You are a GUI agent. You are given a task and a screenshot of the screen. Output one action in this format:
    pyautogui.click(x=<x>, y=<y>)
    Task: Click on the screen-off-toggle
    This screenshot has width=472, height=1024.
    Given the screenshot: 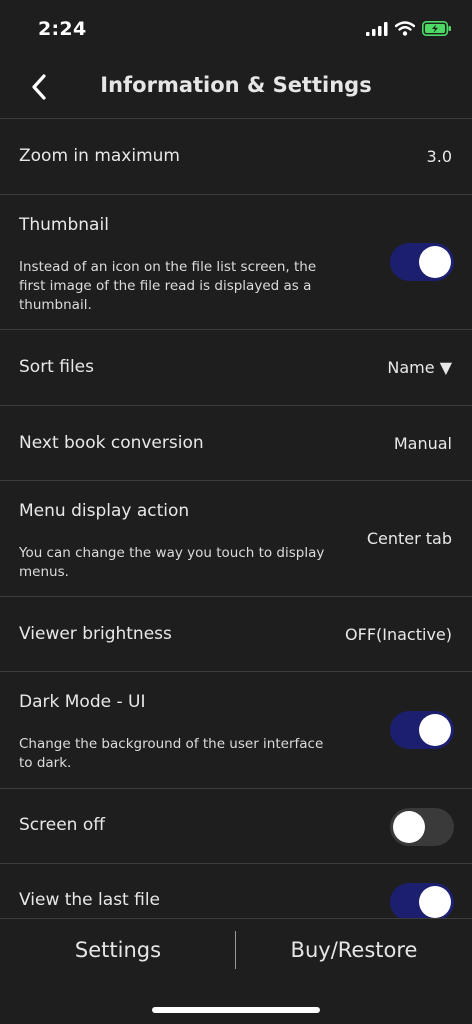 What is the action you would take?
    pyautogui.click(x=422, y=827)
    